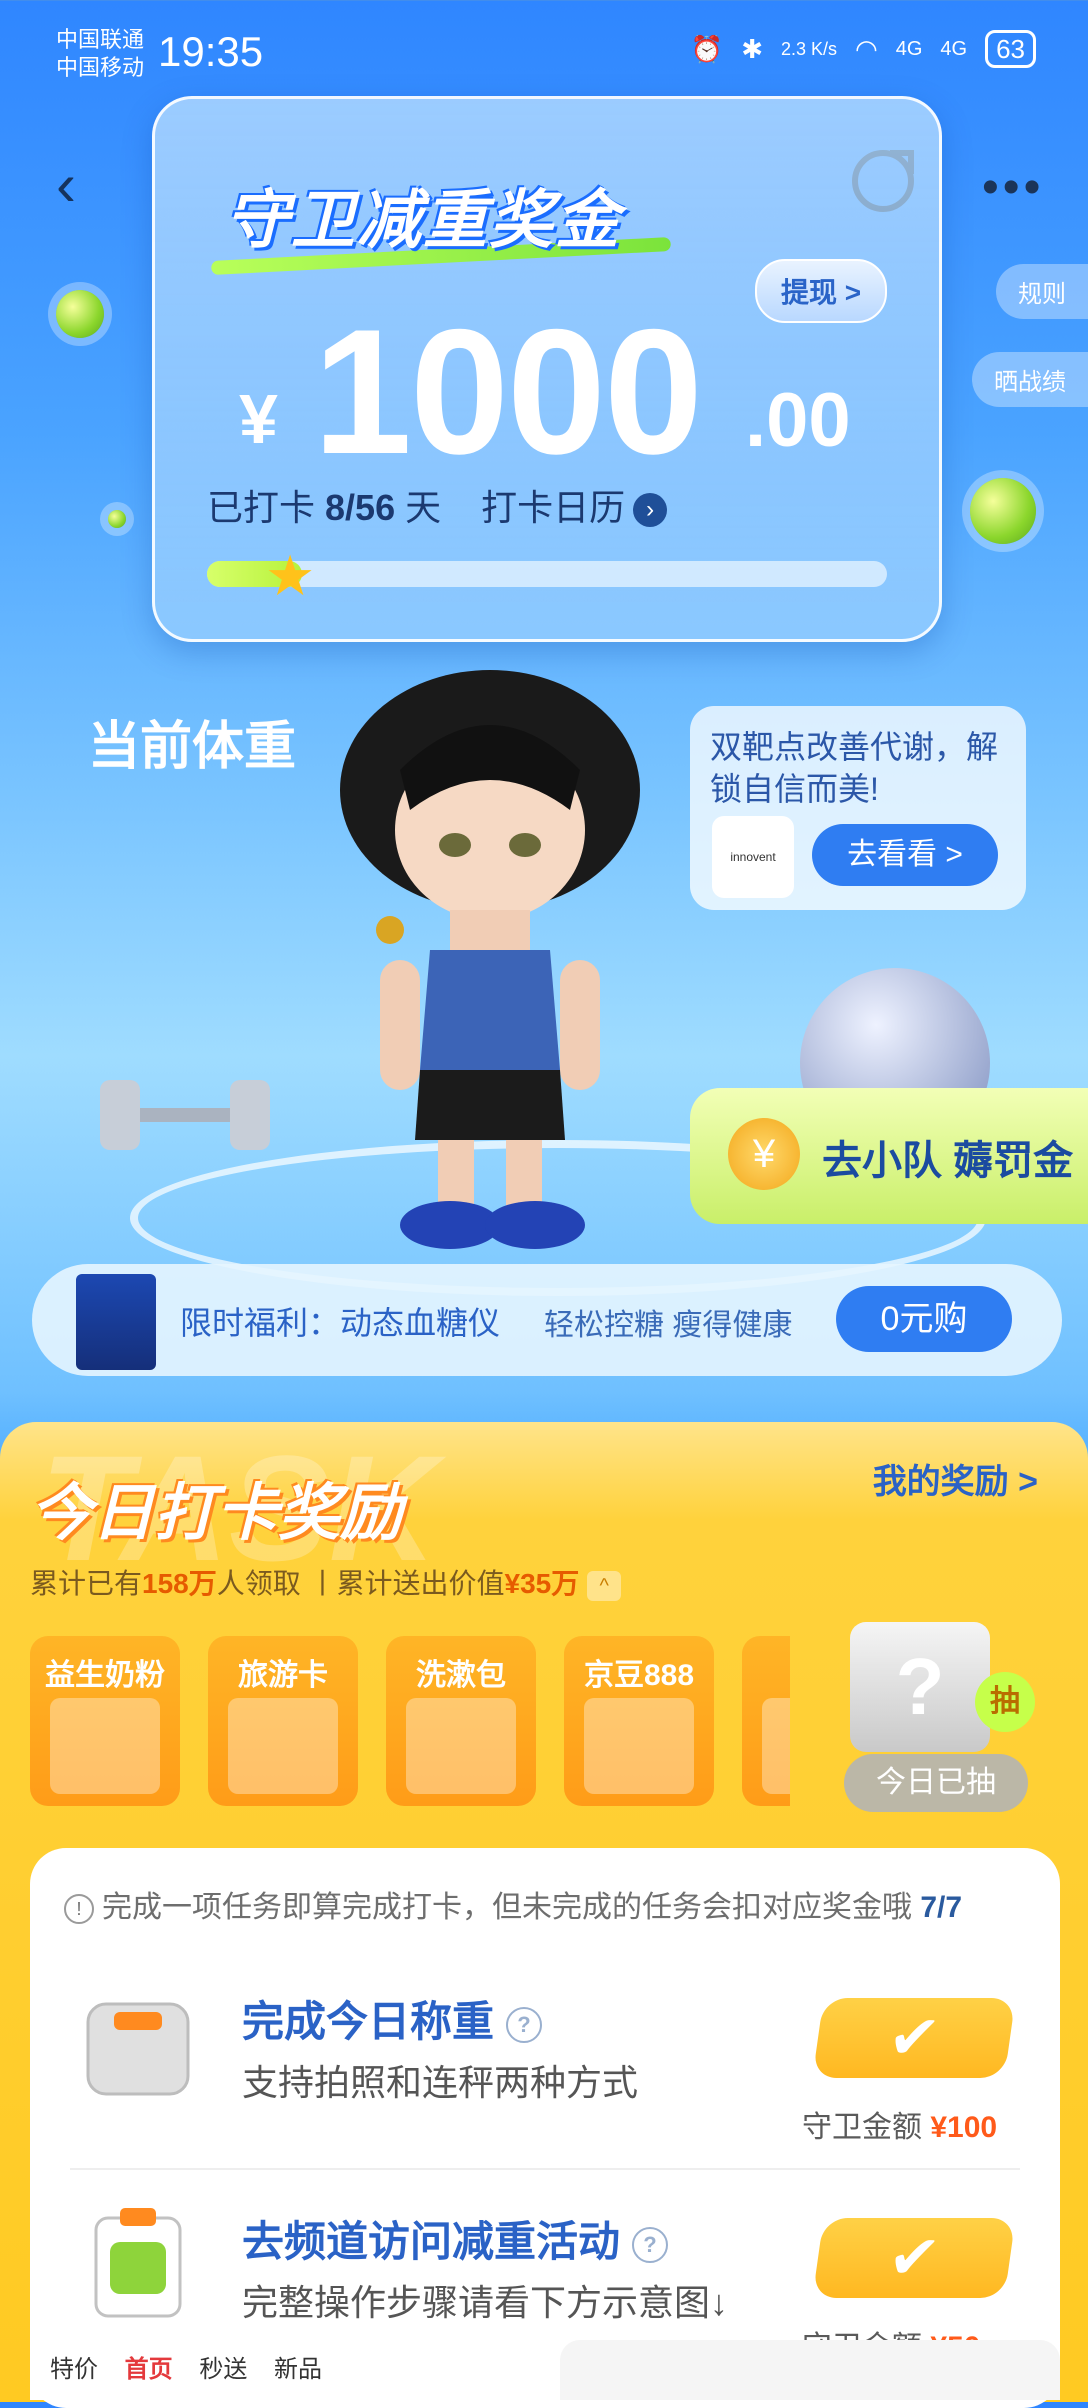 The width and height of the screenshot is (1088, 2408). What do you see at coordinates (858, 808) in the screenshot?
I see `ad-bubble: 双靶点改善代谢，解锁自信而美! innovent 去看看 >` at bounding box center [858, 808].